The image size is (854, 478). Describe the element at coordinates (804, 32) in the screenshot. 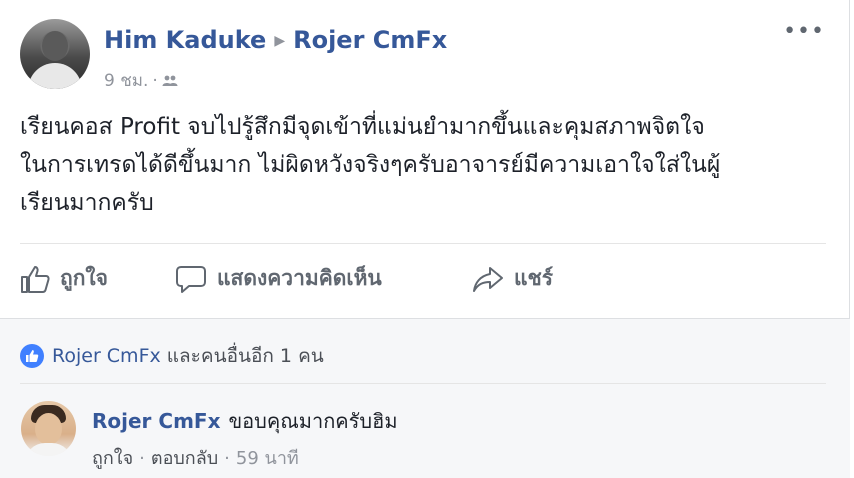

I see `more-options-icon: •••` at that location.